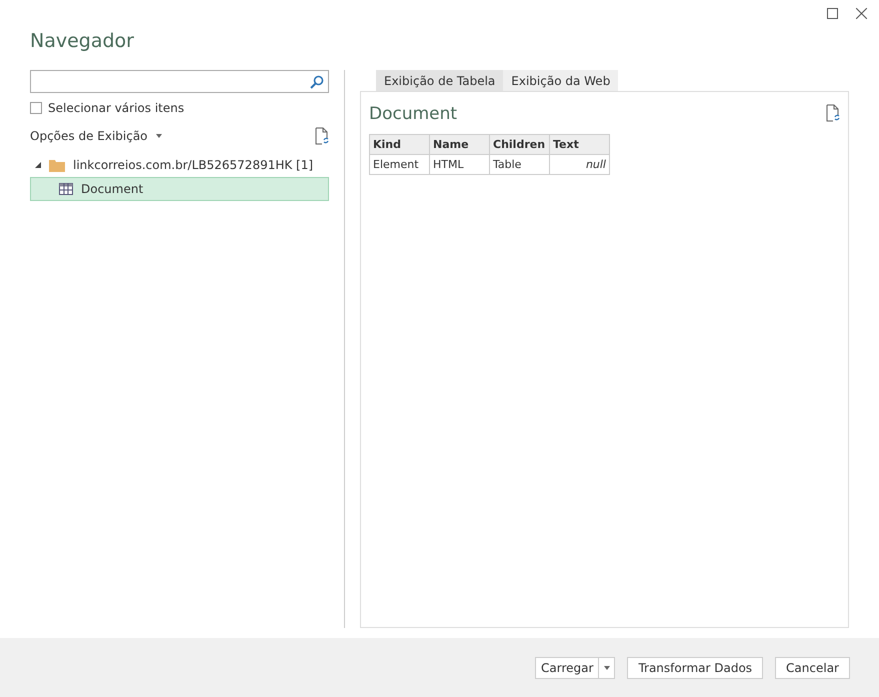 The width and height of the screenshot is (879, 697). I want to click on tree-item: linkcorreios.com.br/LB526572891HK [1], so click(179, 165).